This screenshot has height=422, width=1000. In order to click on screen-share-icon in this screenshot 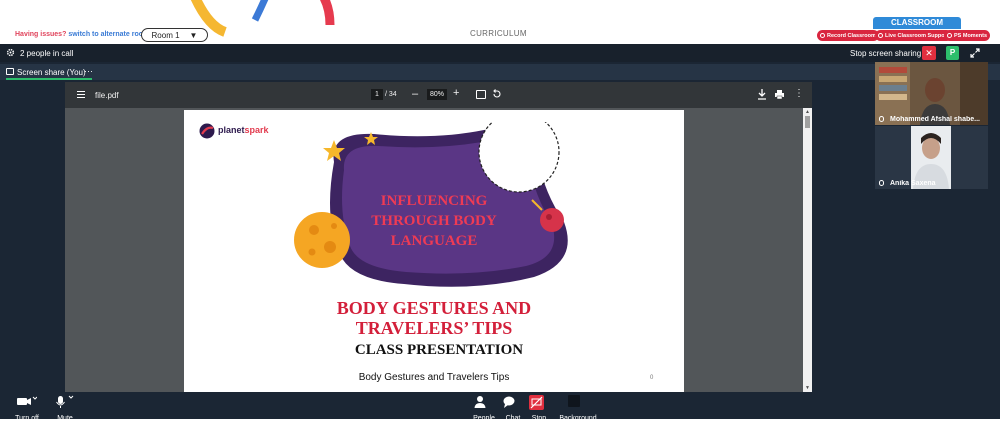, I will do `click(10, 71)`.